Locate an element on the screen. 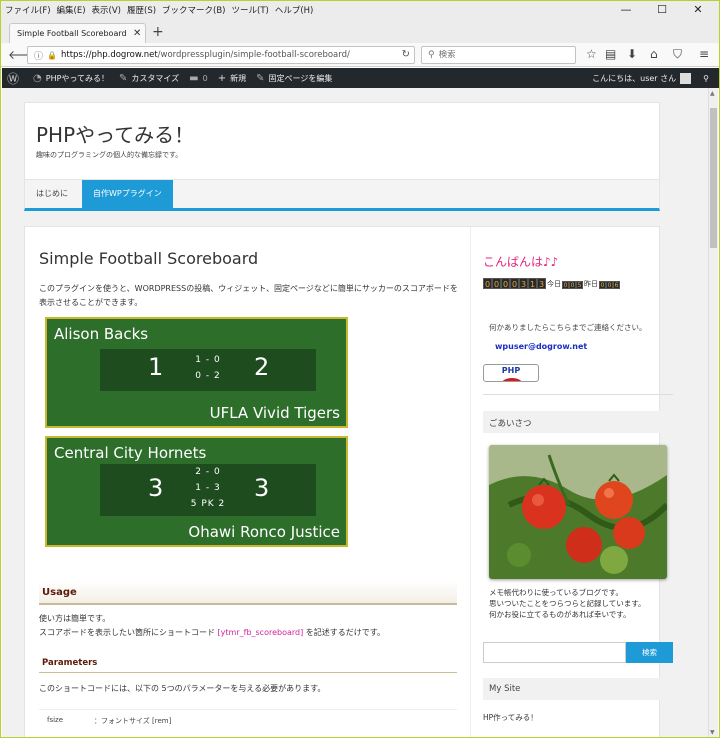  menu-bookmarks: ブックマーク(B) is located at coordinates (193, 10).